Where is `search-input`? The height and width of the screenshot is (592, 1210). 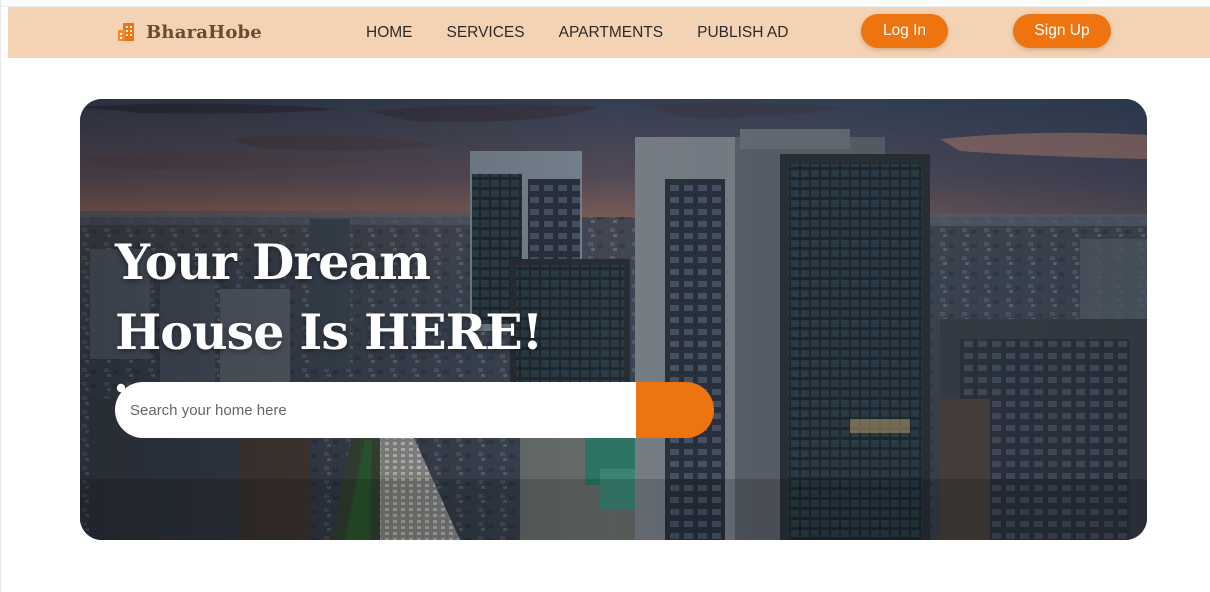 search-input is located at coordinates (375, 410).